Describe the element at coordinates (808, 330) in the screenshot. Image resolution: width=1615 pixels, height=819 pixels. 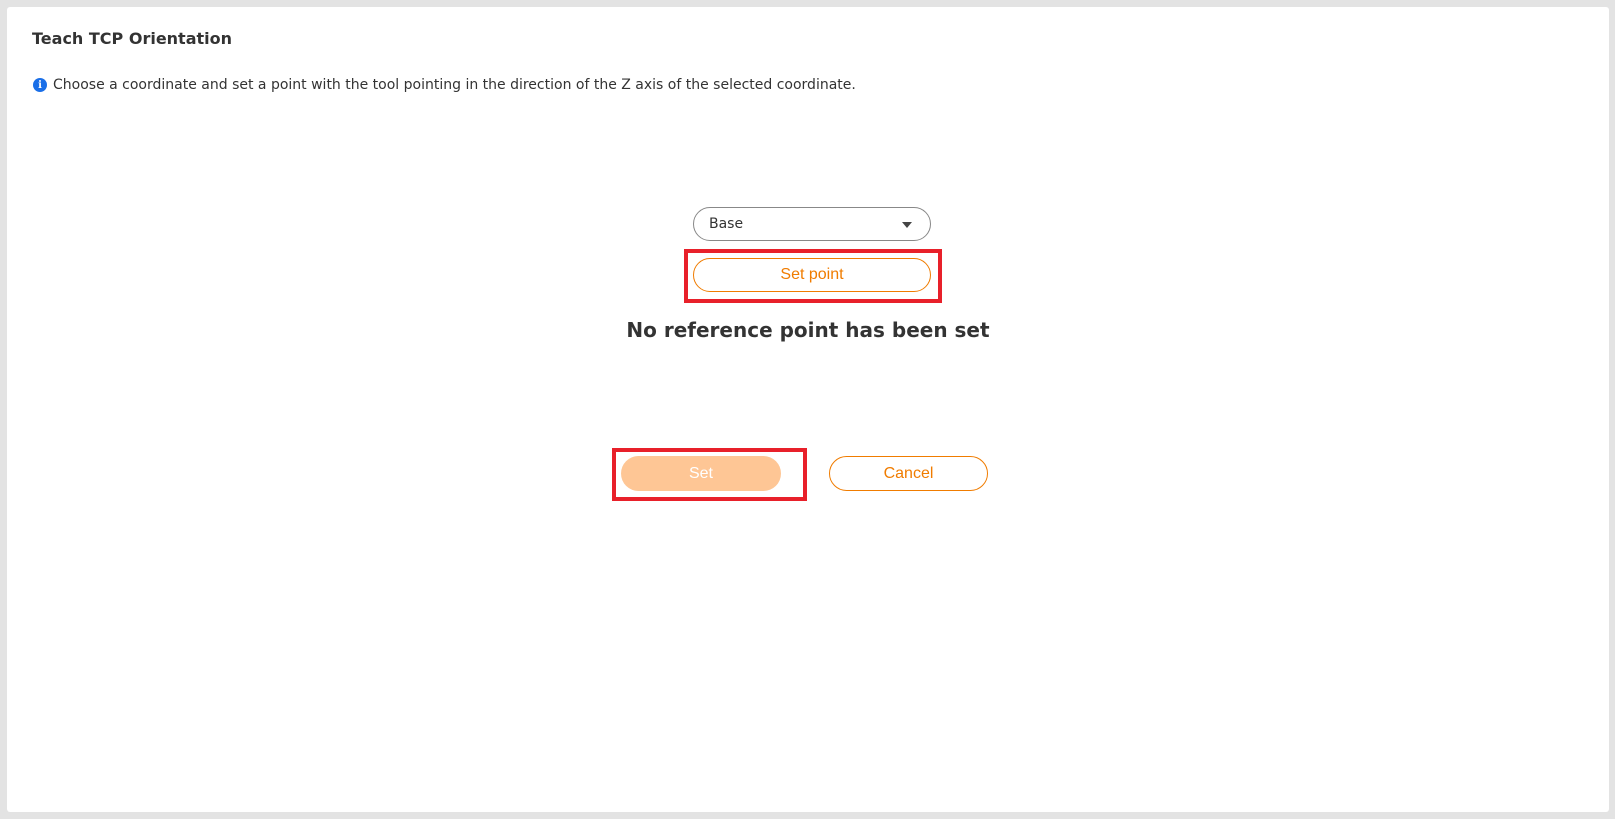
I see `status-message: No reference point has been set` at that location.